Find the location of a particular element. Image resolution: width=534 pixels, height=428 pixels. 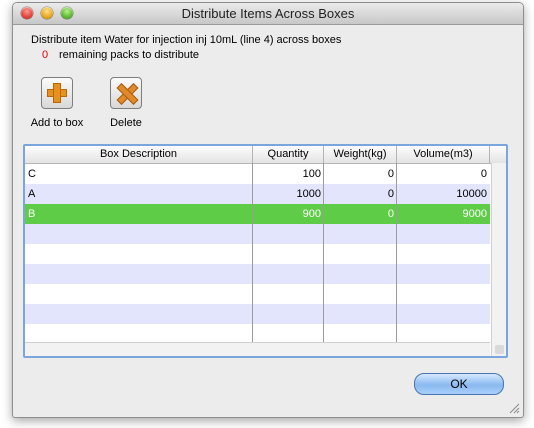

delete-button is located at coordinates (126, 93).